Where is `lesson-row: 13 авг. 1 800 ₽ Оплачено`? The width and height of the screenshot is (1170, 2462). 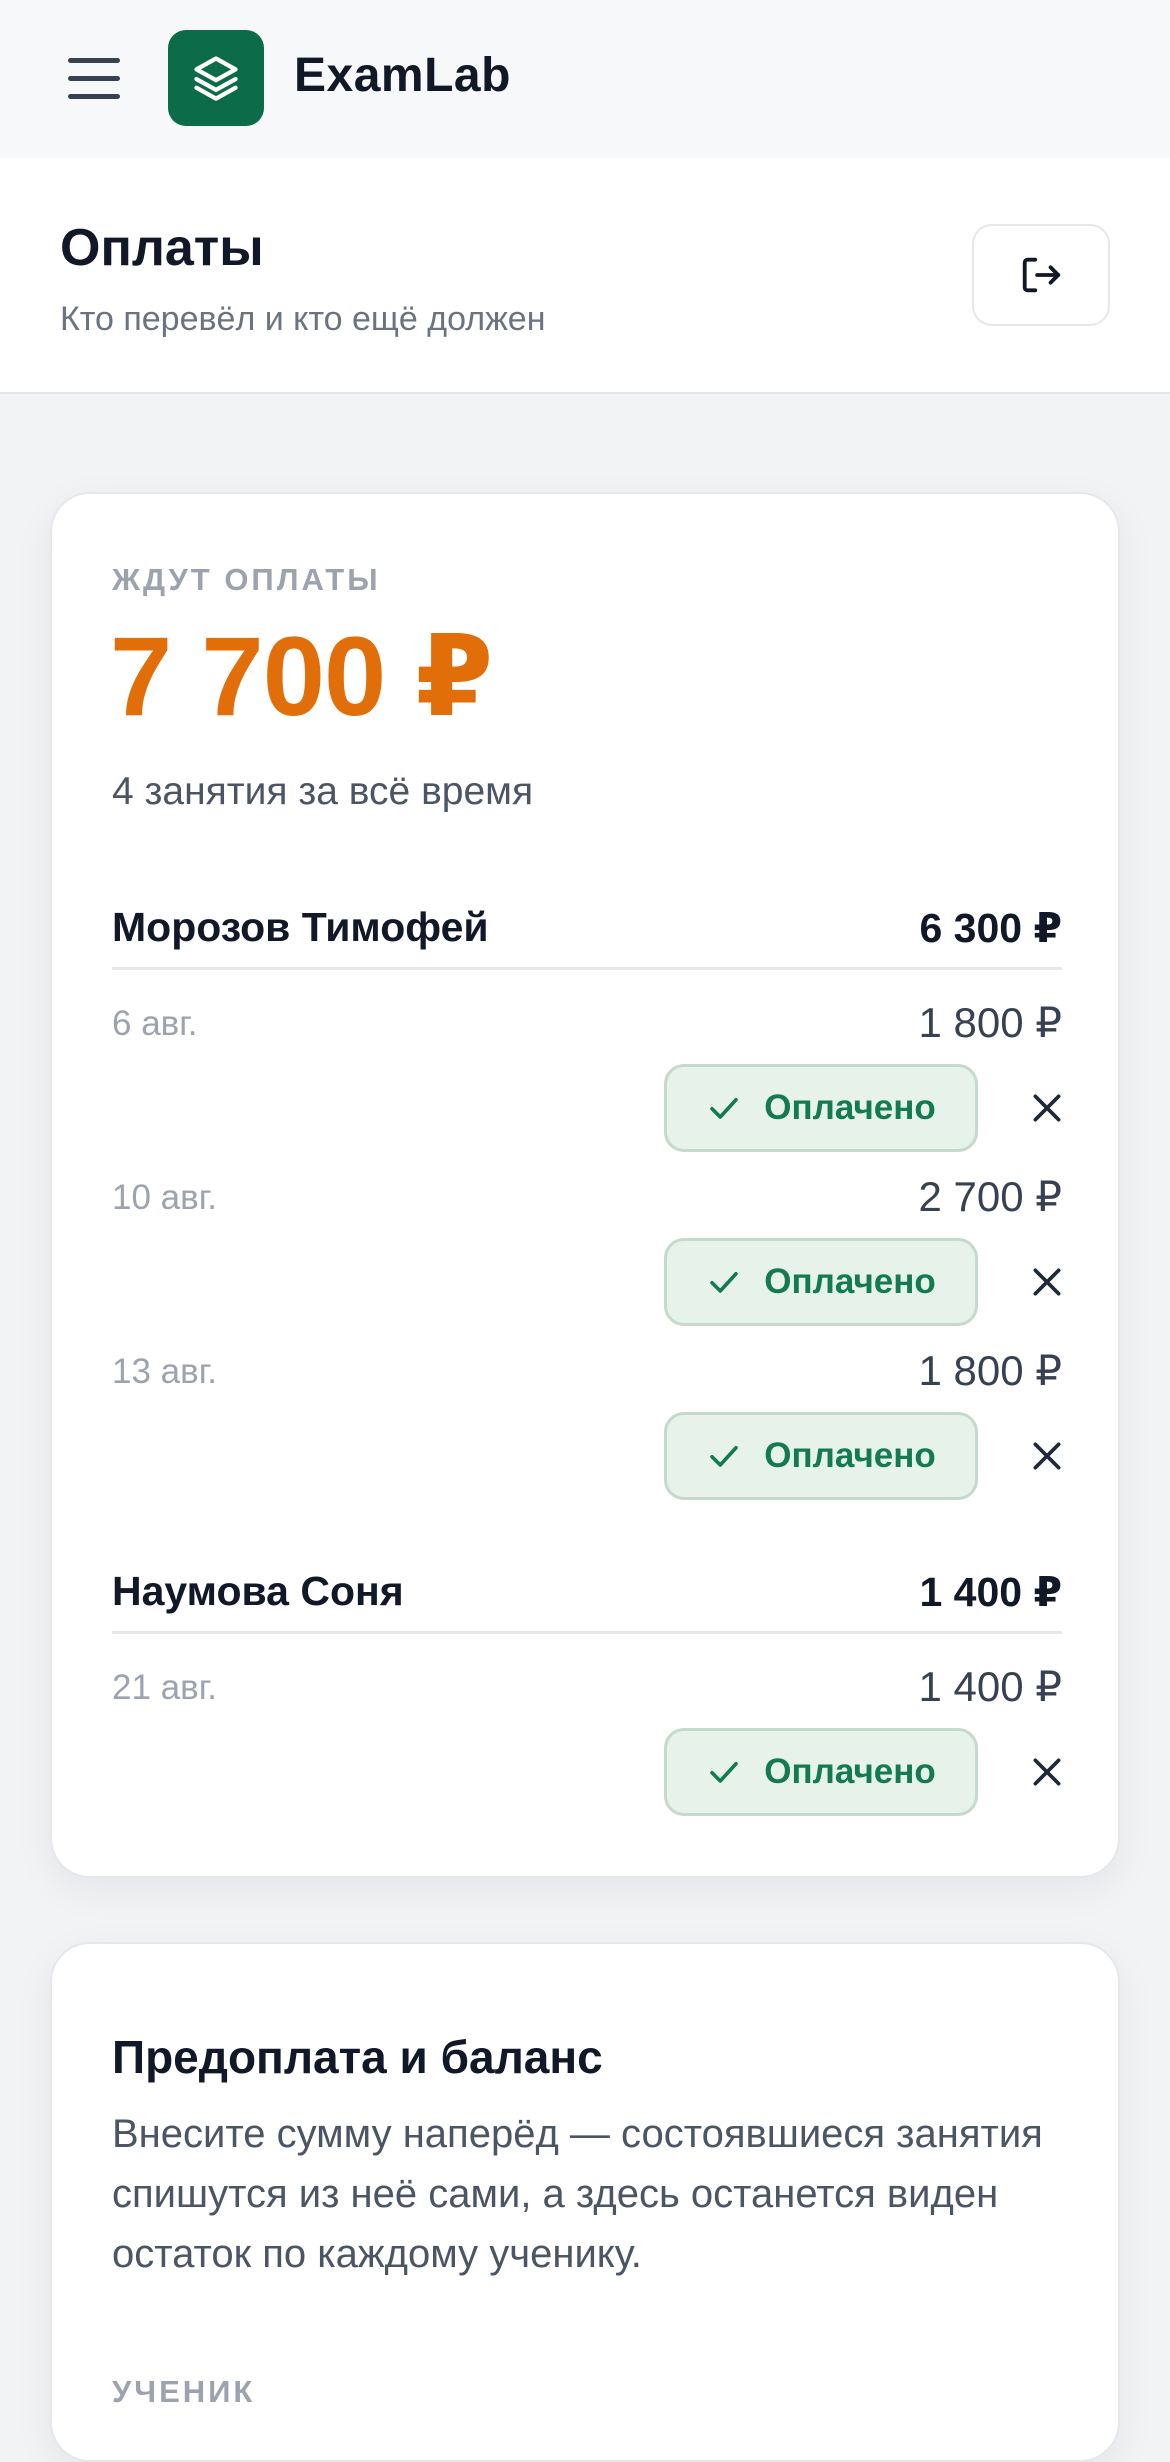
lesson-row: 13 авг. 1 800 ₽ Оплачено is located at coordinates (587, 1433).